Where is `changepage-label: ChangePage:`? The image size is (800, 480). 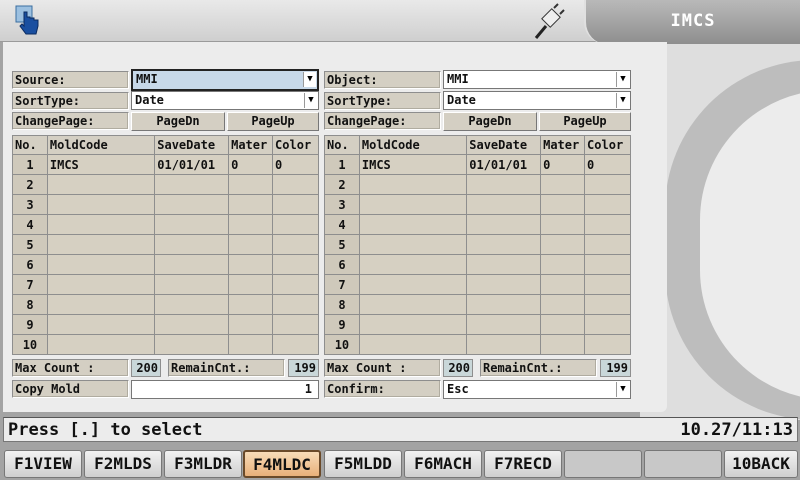 changepage-label: ChangePage: is located at coordinates (70, 121).